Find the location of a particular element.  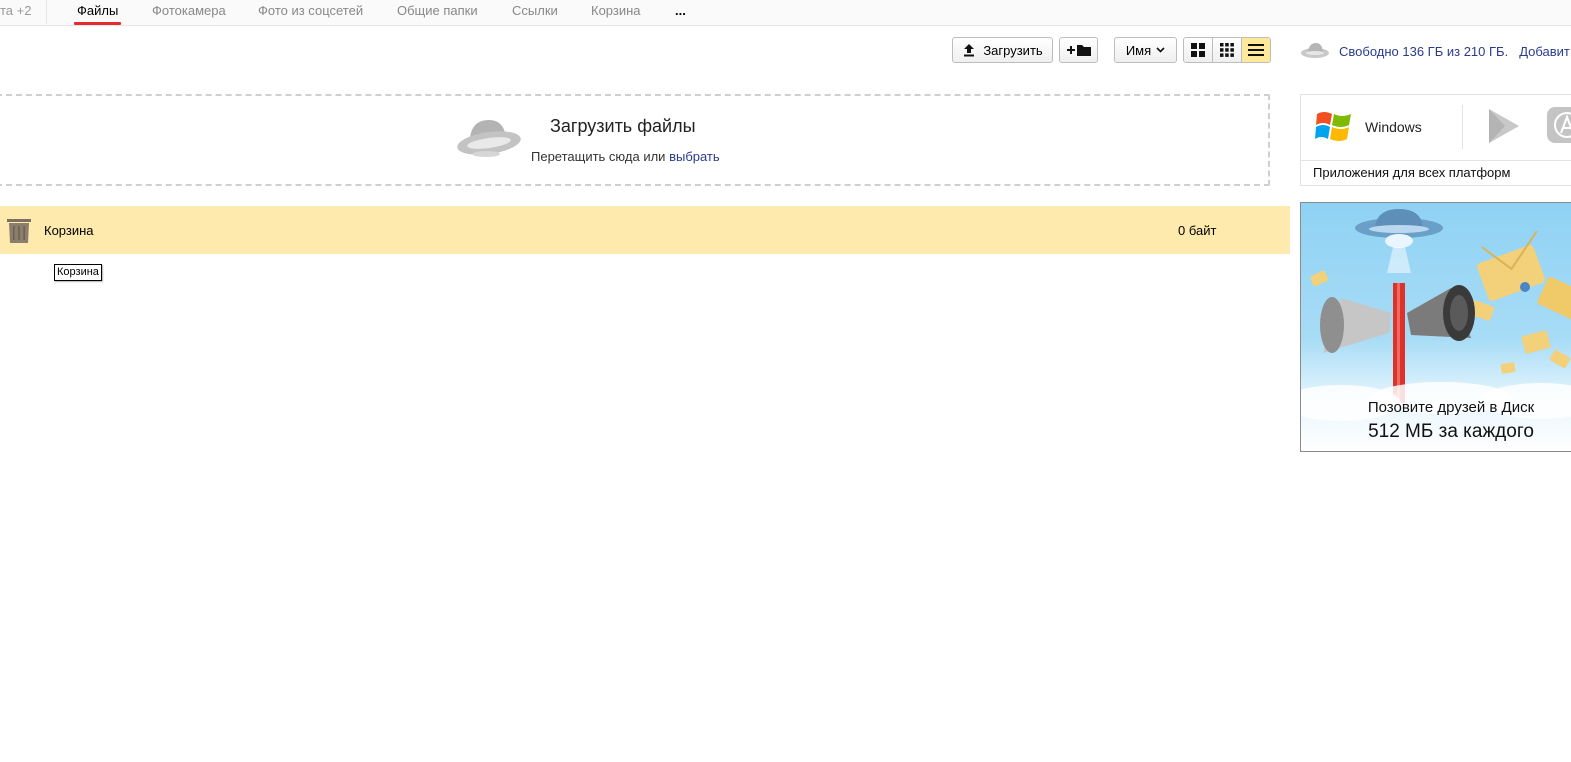

view-list-button is located at coordinates (1256, 50).